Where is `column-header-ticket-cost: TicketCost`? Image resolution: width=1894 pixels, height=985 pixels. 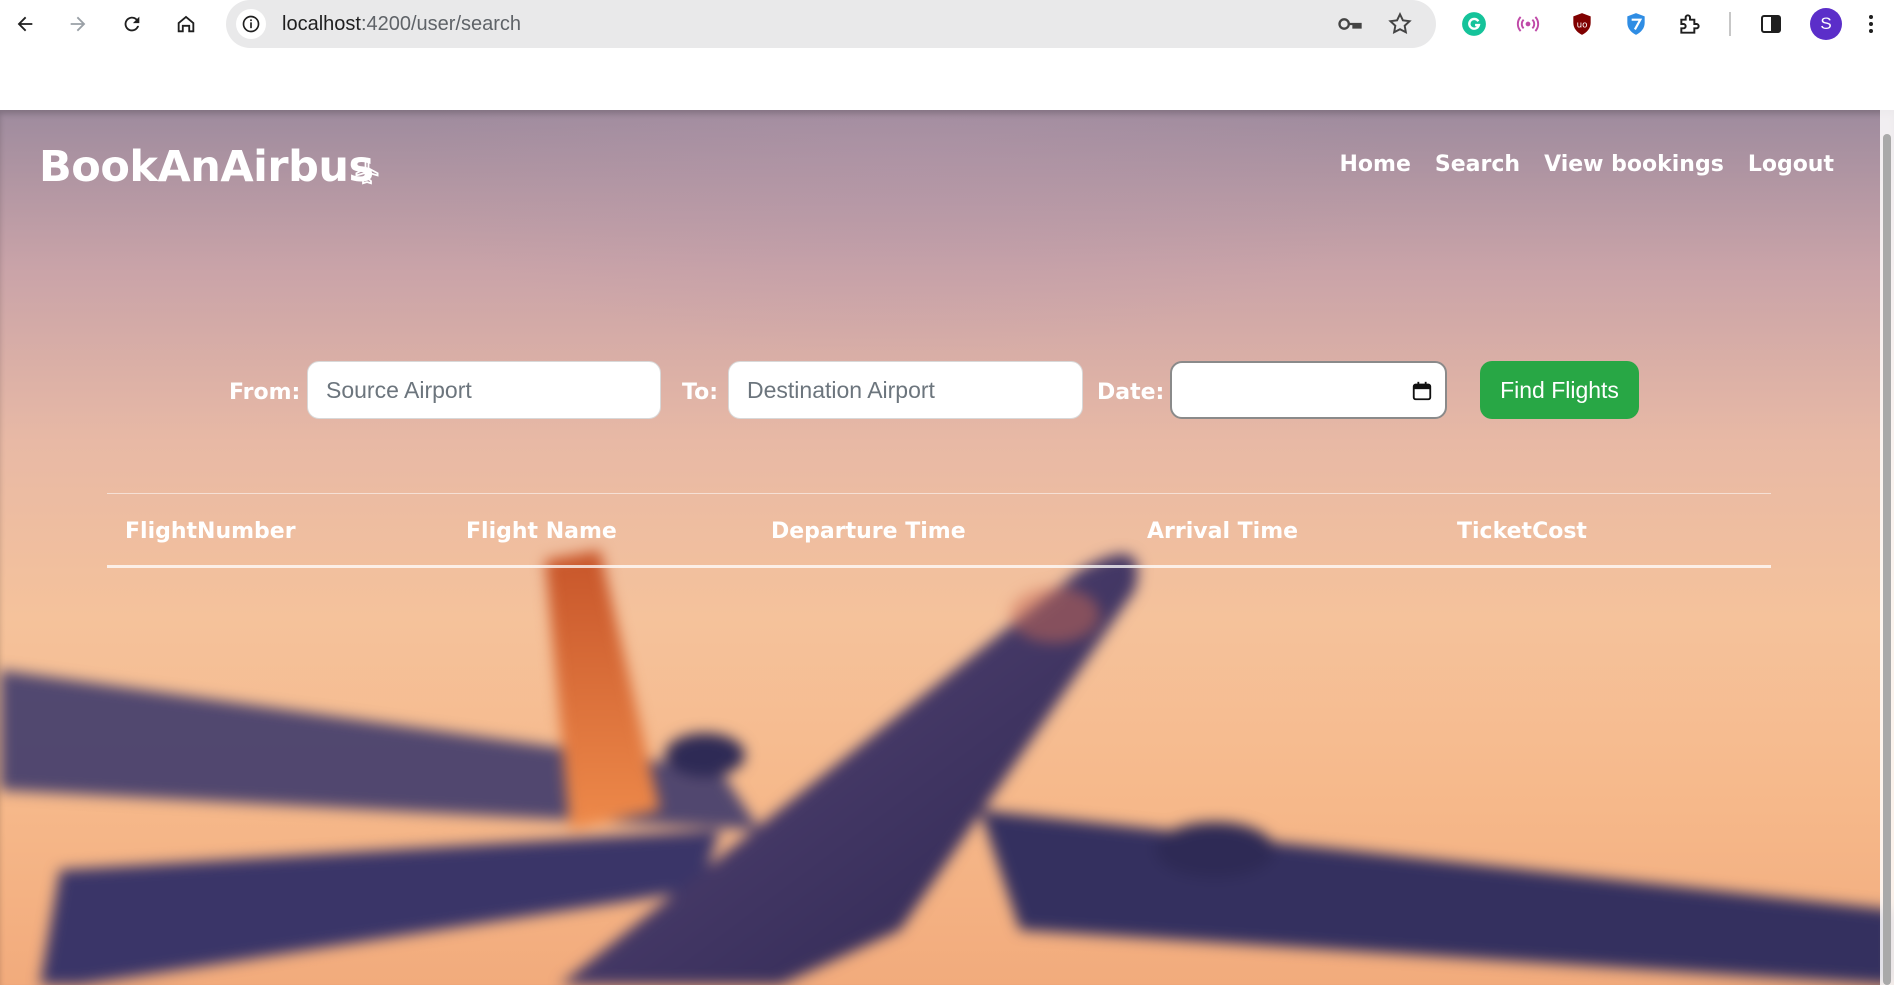
column-header-ticket-cost: TicketCost is located at coordinates (1522, 531).